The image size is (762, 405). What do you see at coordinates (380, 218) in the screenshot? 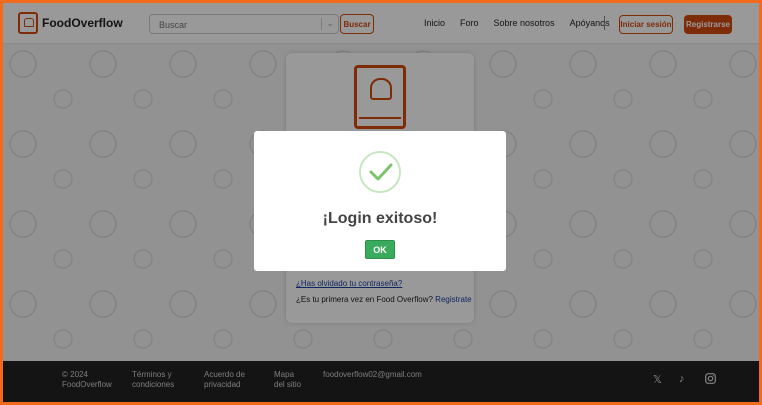
I see `modal-title: ¡Login exitoso!` at bounding box center [380, 218].